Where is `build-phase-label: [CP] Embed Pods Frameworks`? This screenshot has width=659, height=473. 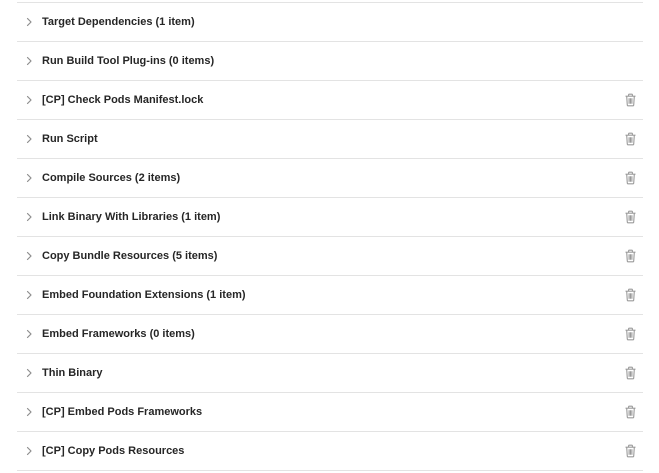
build-phase-label: [CP] Embed Pods Frameworks is located at coordinates (122, 412).